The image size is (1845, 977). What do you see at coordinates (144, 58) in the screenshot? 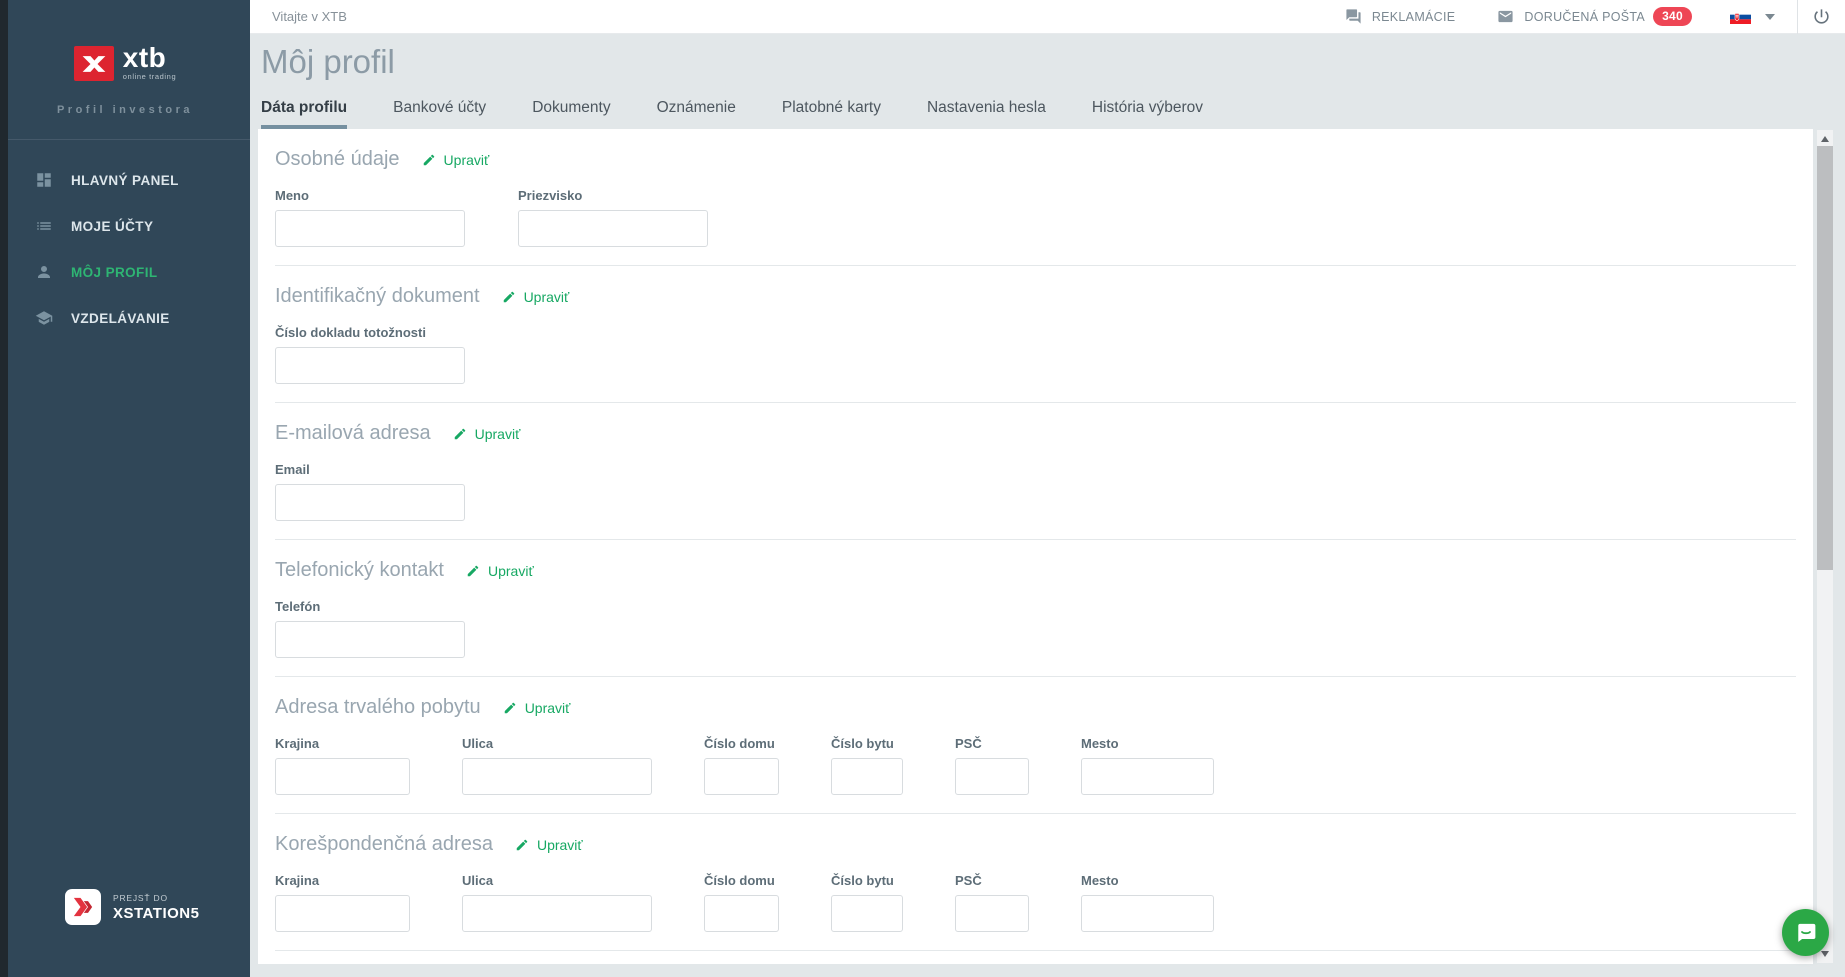
I see `brand-name: xtb` at bounding box center [144, 58].